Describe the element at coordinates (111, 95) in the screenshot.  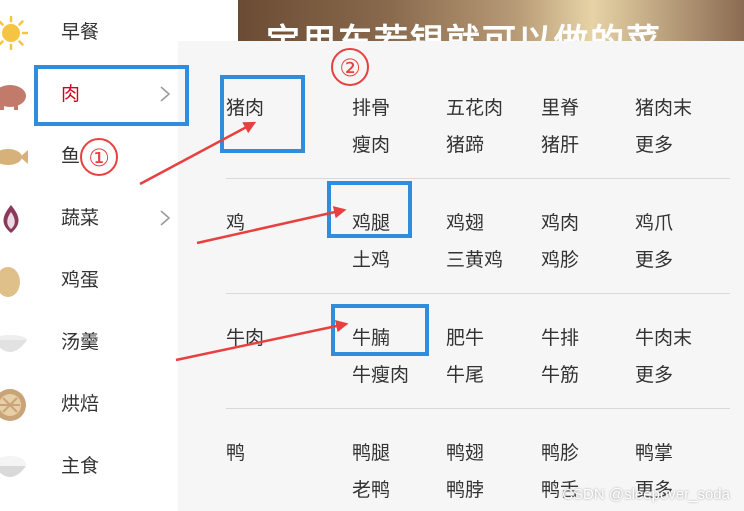
I see `highlight-box-meat` at that location.